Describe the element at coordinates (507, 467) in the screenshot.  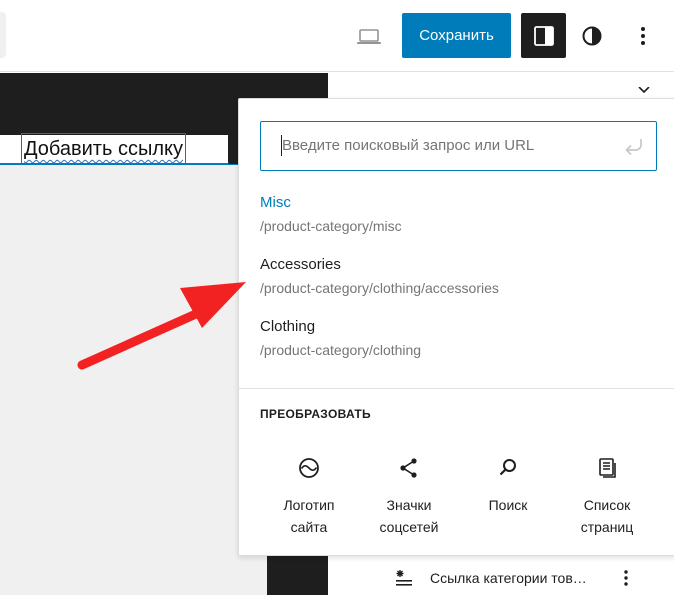
I see `search-icon` at that location.